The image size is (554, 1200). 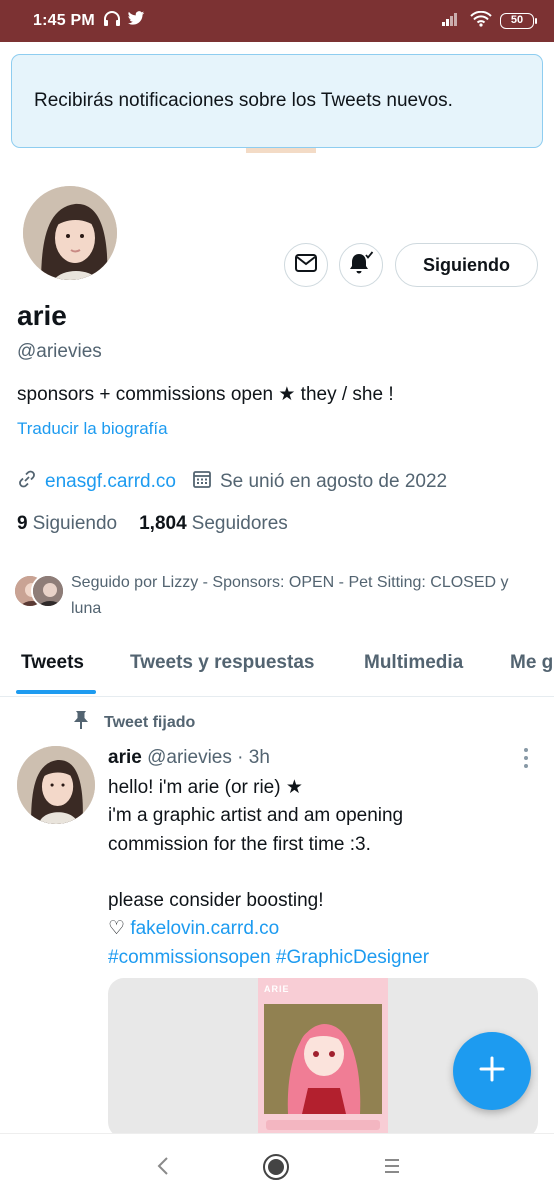 I want to click on notifications-button, so click(x=361, y=265).